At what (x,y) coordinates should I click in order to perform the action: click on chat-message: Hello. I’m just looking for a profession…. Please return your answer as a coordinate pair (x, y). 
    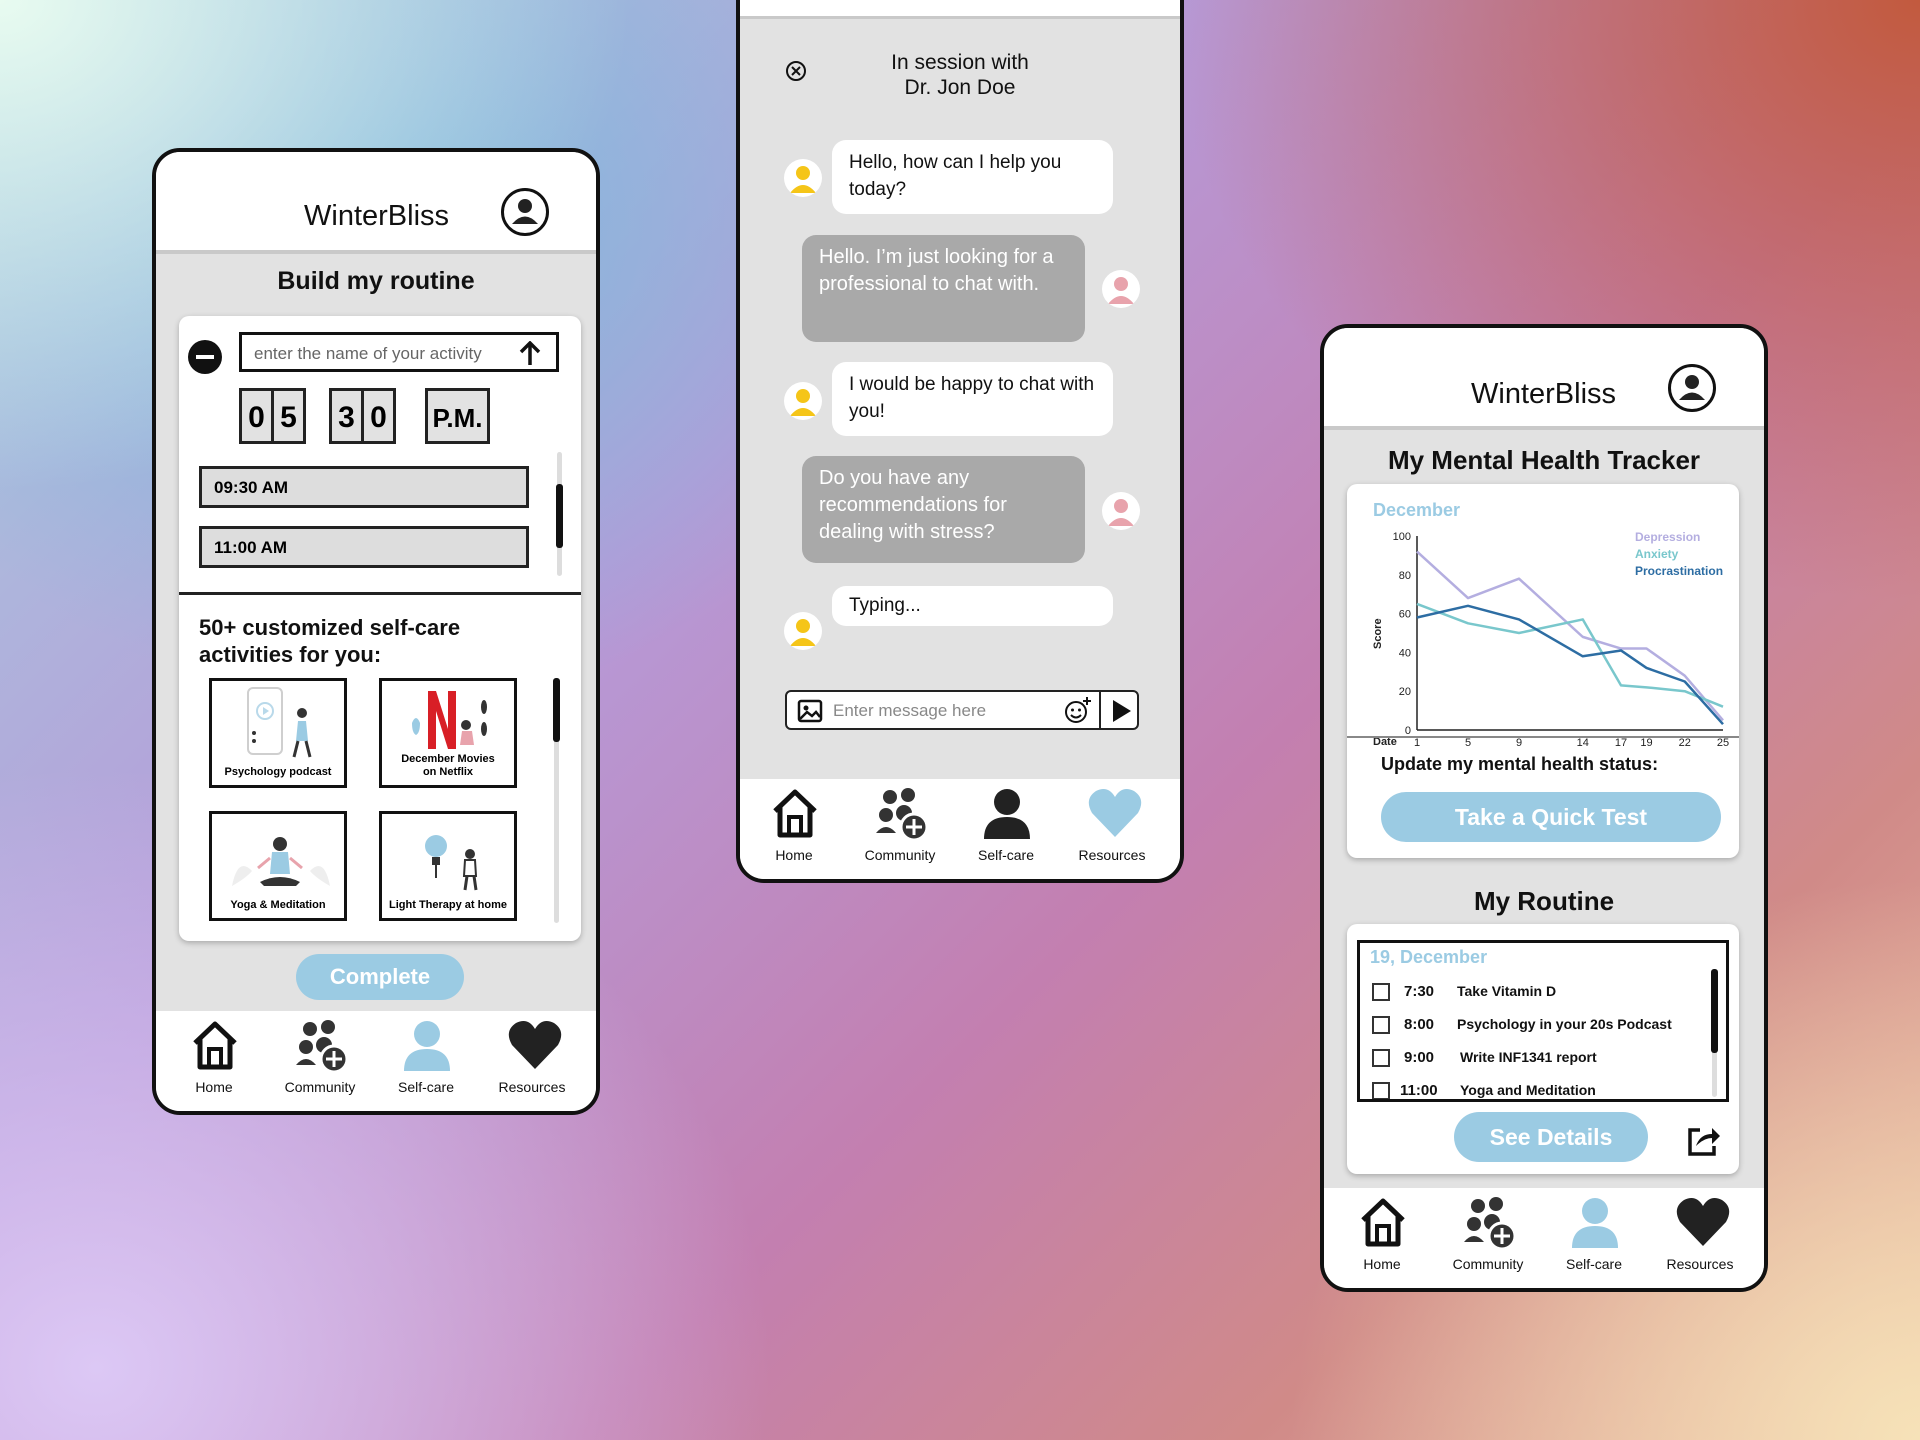
    Looking at the image, I should click on (943, 288).